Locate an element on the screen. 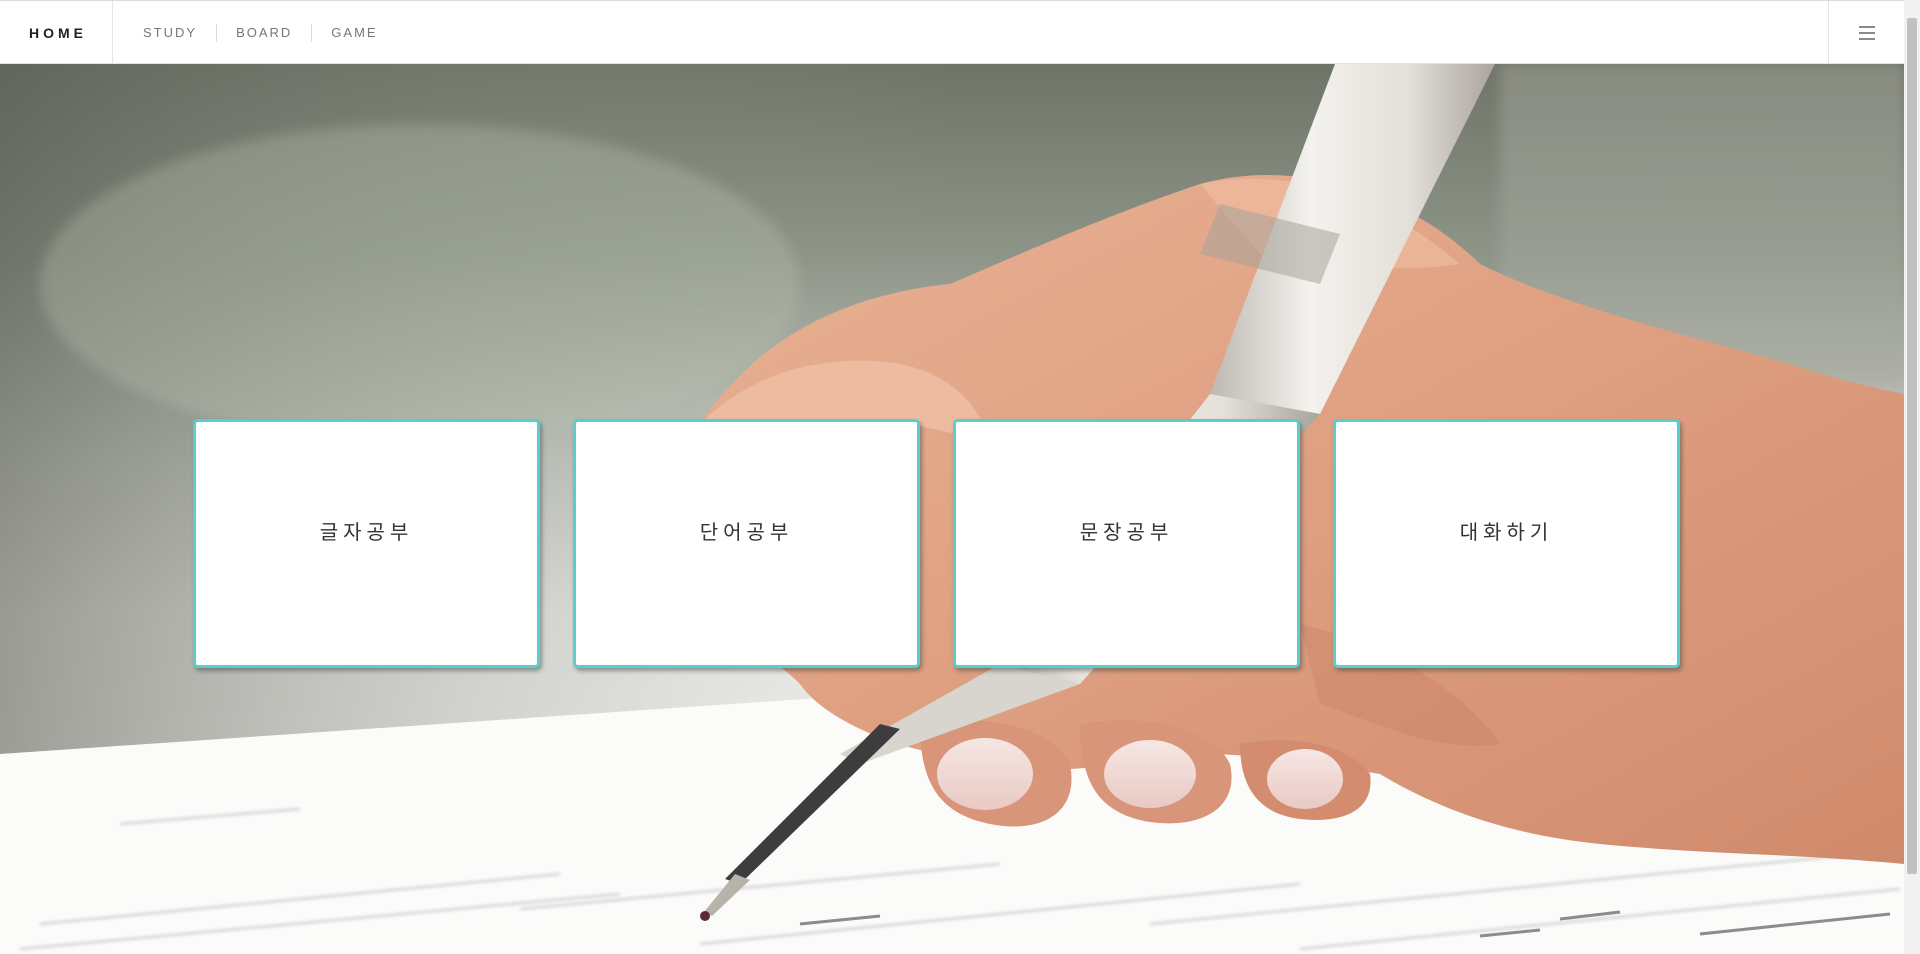 The width and height of the screenshot is (1920, 954). scrollbar-thumb is located at coordinates (1912, 446).